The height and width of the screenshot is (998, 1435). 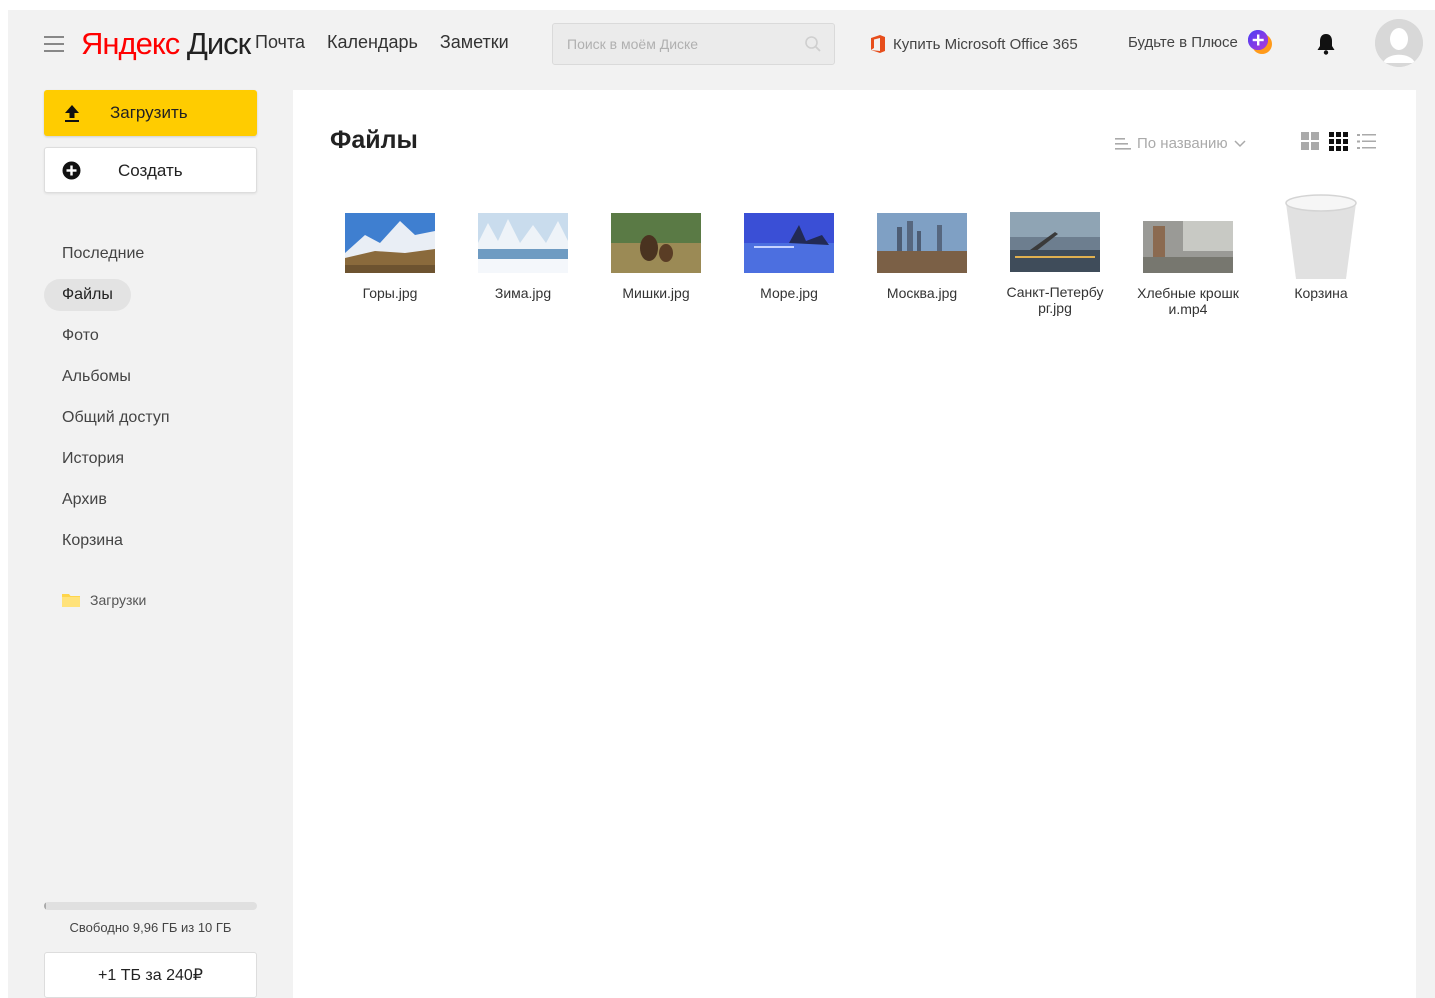 I want to click on file-item: Горы.jpg, so click(x=390, y=257).